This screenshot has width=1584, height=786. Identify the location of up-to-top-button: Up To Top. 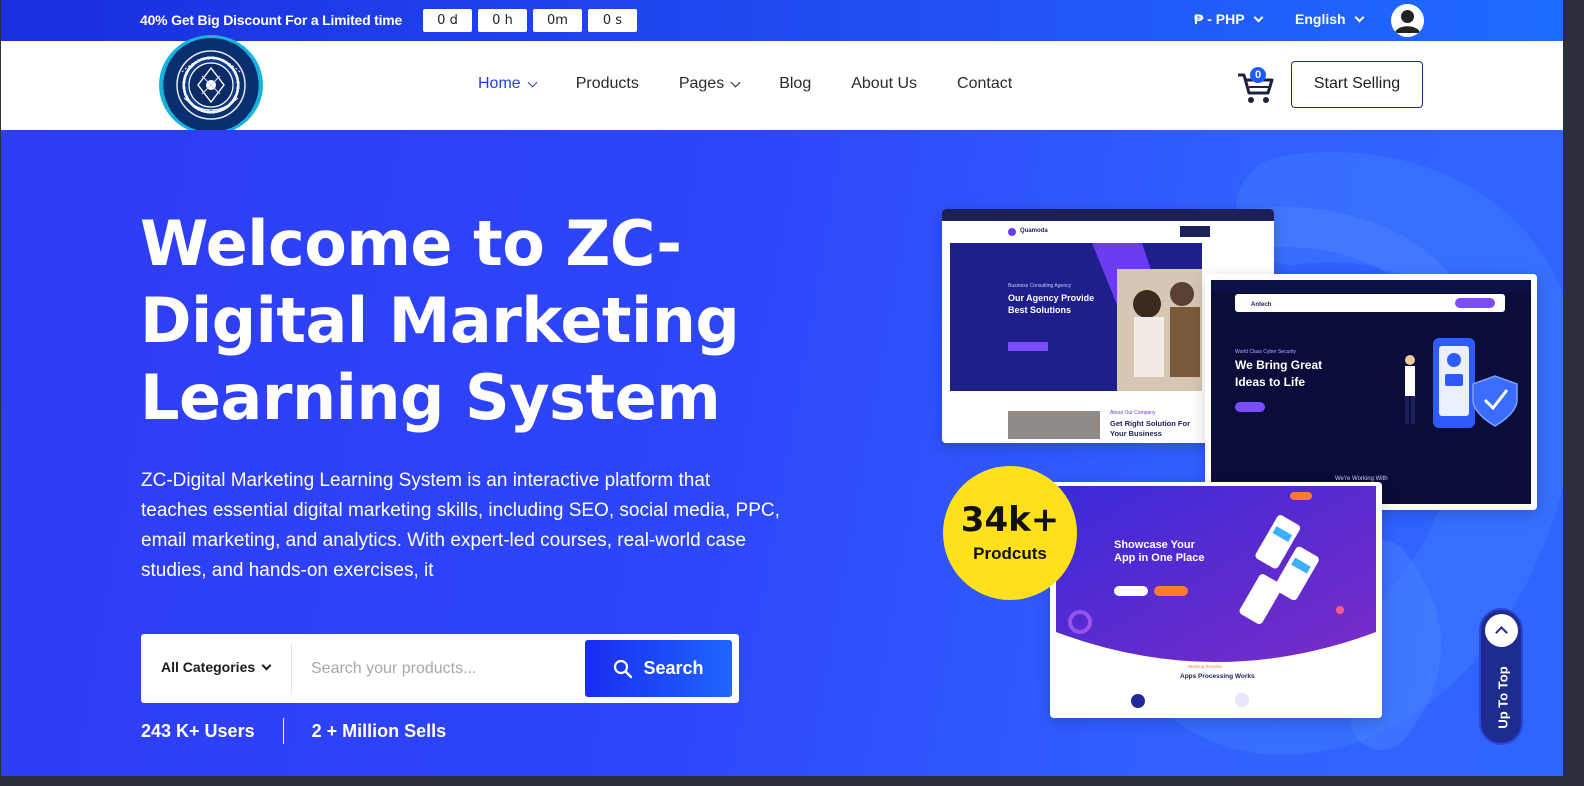
(1501, 676).